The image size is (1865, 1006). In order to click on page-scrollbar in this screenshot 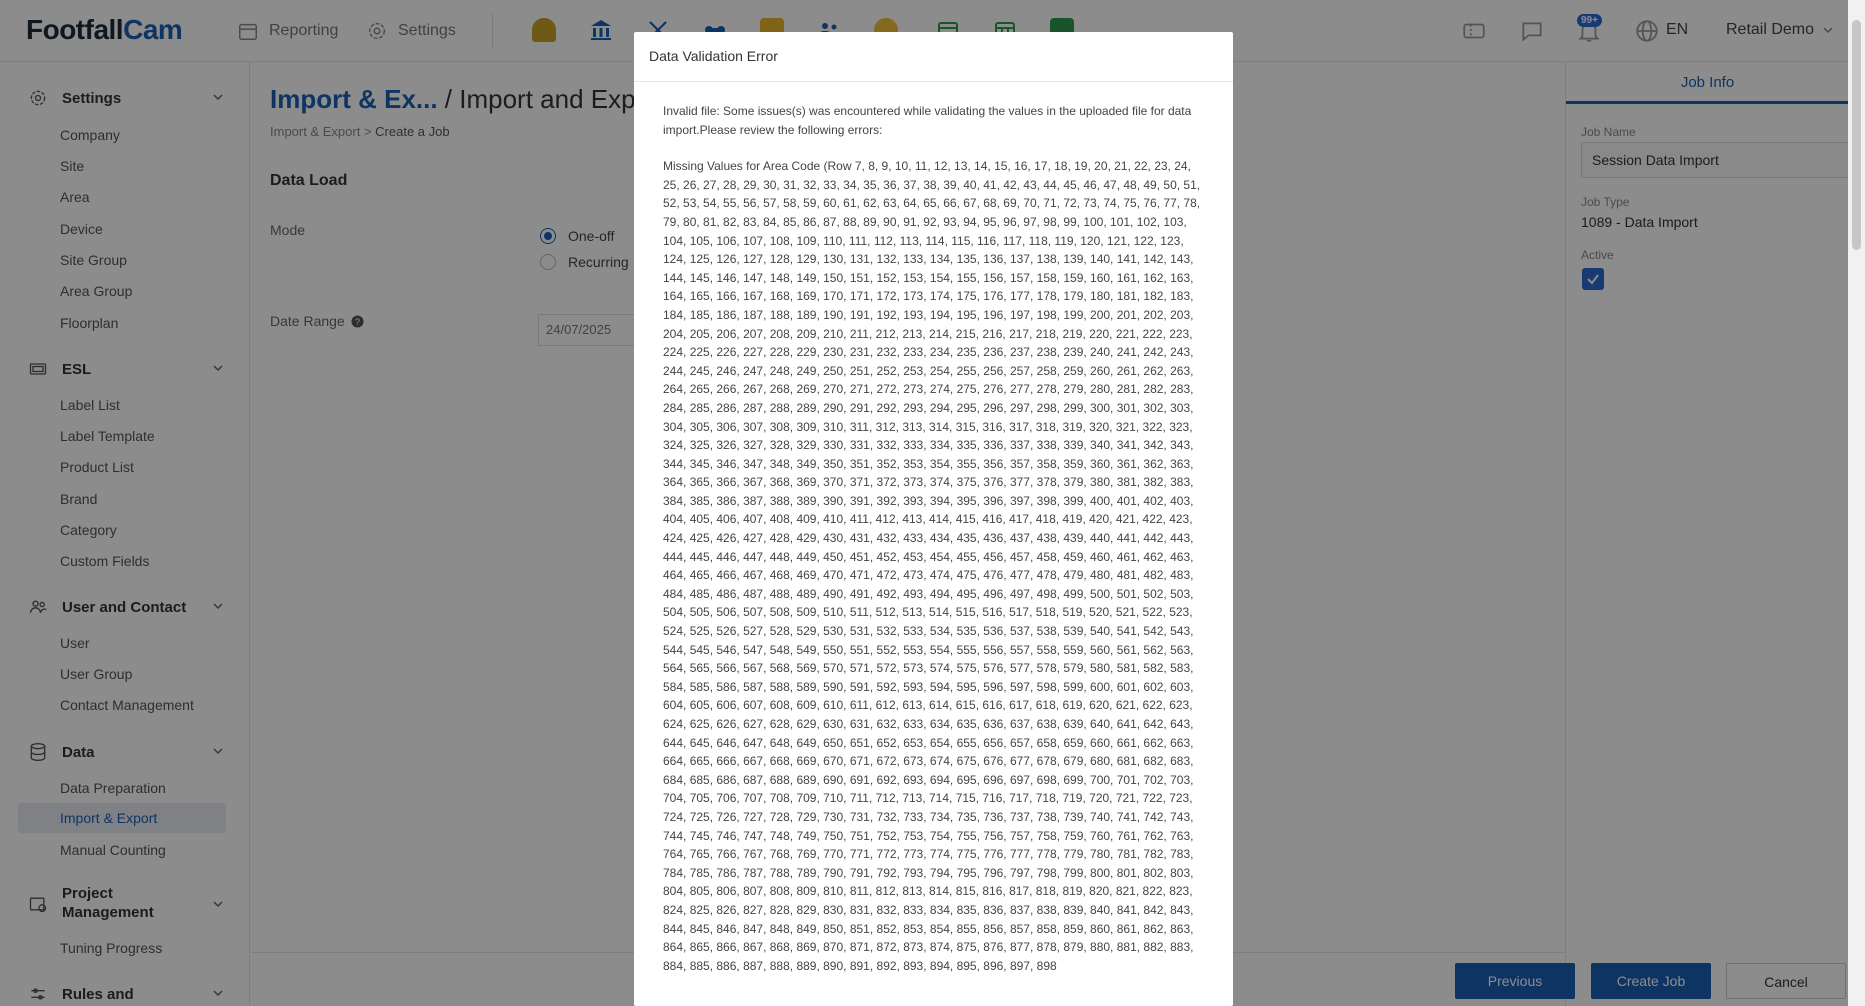, I will do `click(1856, 503)`.